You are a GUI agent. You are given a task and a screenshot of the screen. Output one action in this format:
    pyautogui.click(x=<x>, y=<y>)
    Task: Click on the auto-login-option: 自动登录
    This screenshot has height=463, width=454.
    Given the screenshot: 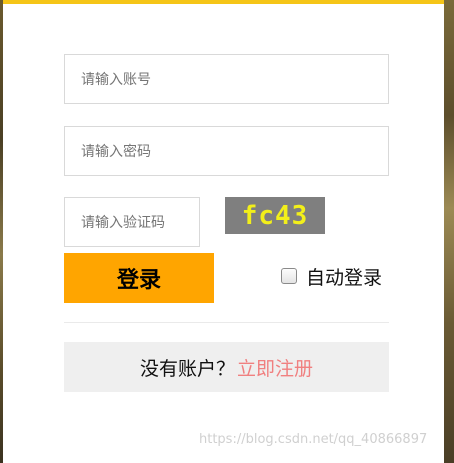 What is the action you would take?
    pyautogui.click(x=331, y=276)
    